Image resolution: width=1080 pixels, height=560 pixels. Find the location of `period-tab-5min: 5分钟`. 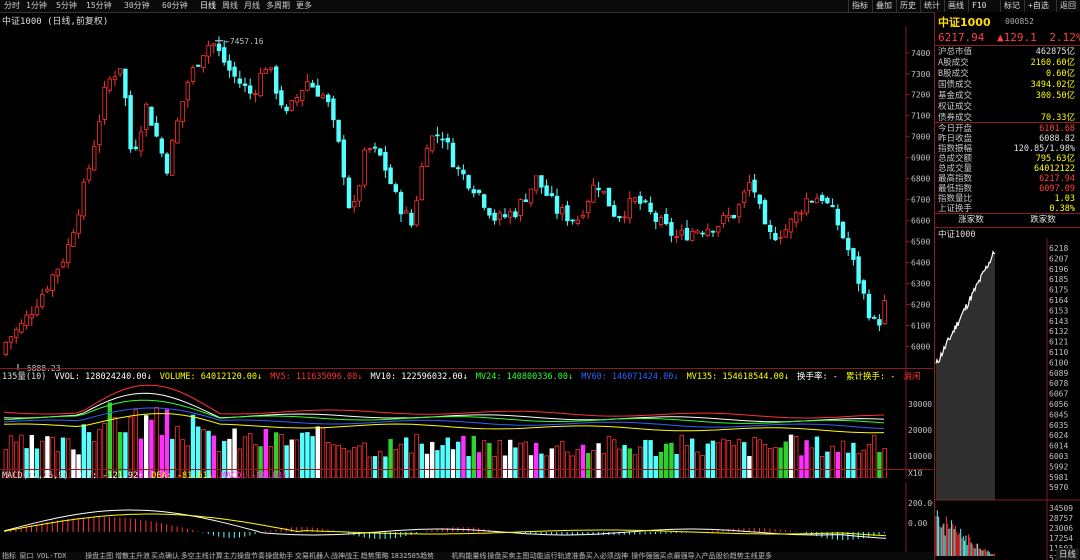

period-tab-5min: 5分钟 is located at coordinates (66, 6).